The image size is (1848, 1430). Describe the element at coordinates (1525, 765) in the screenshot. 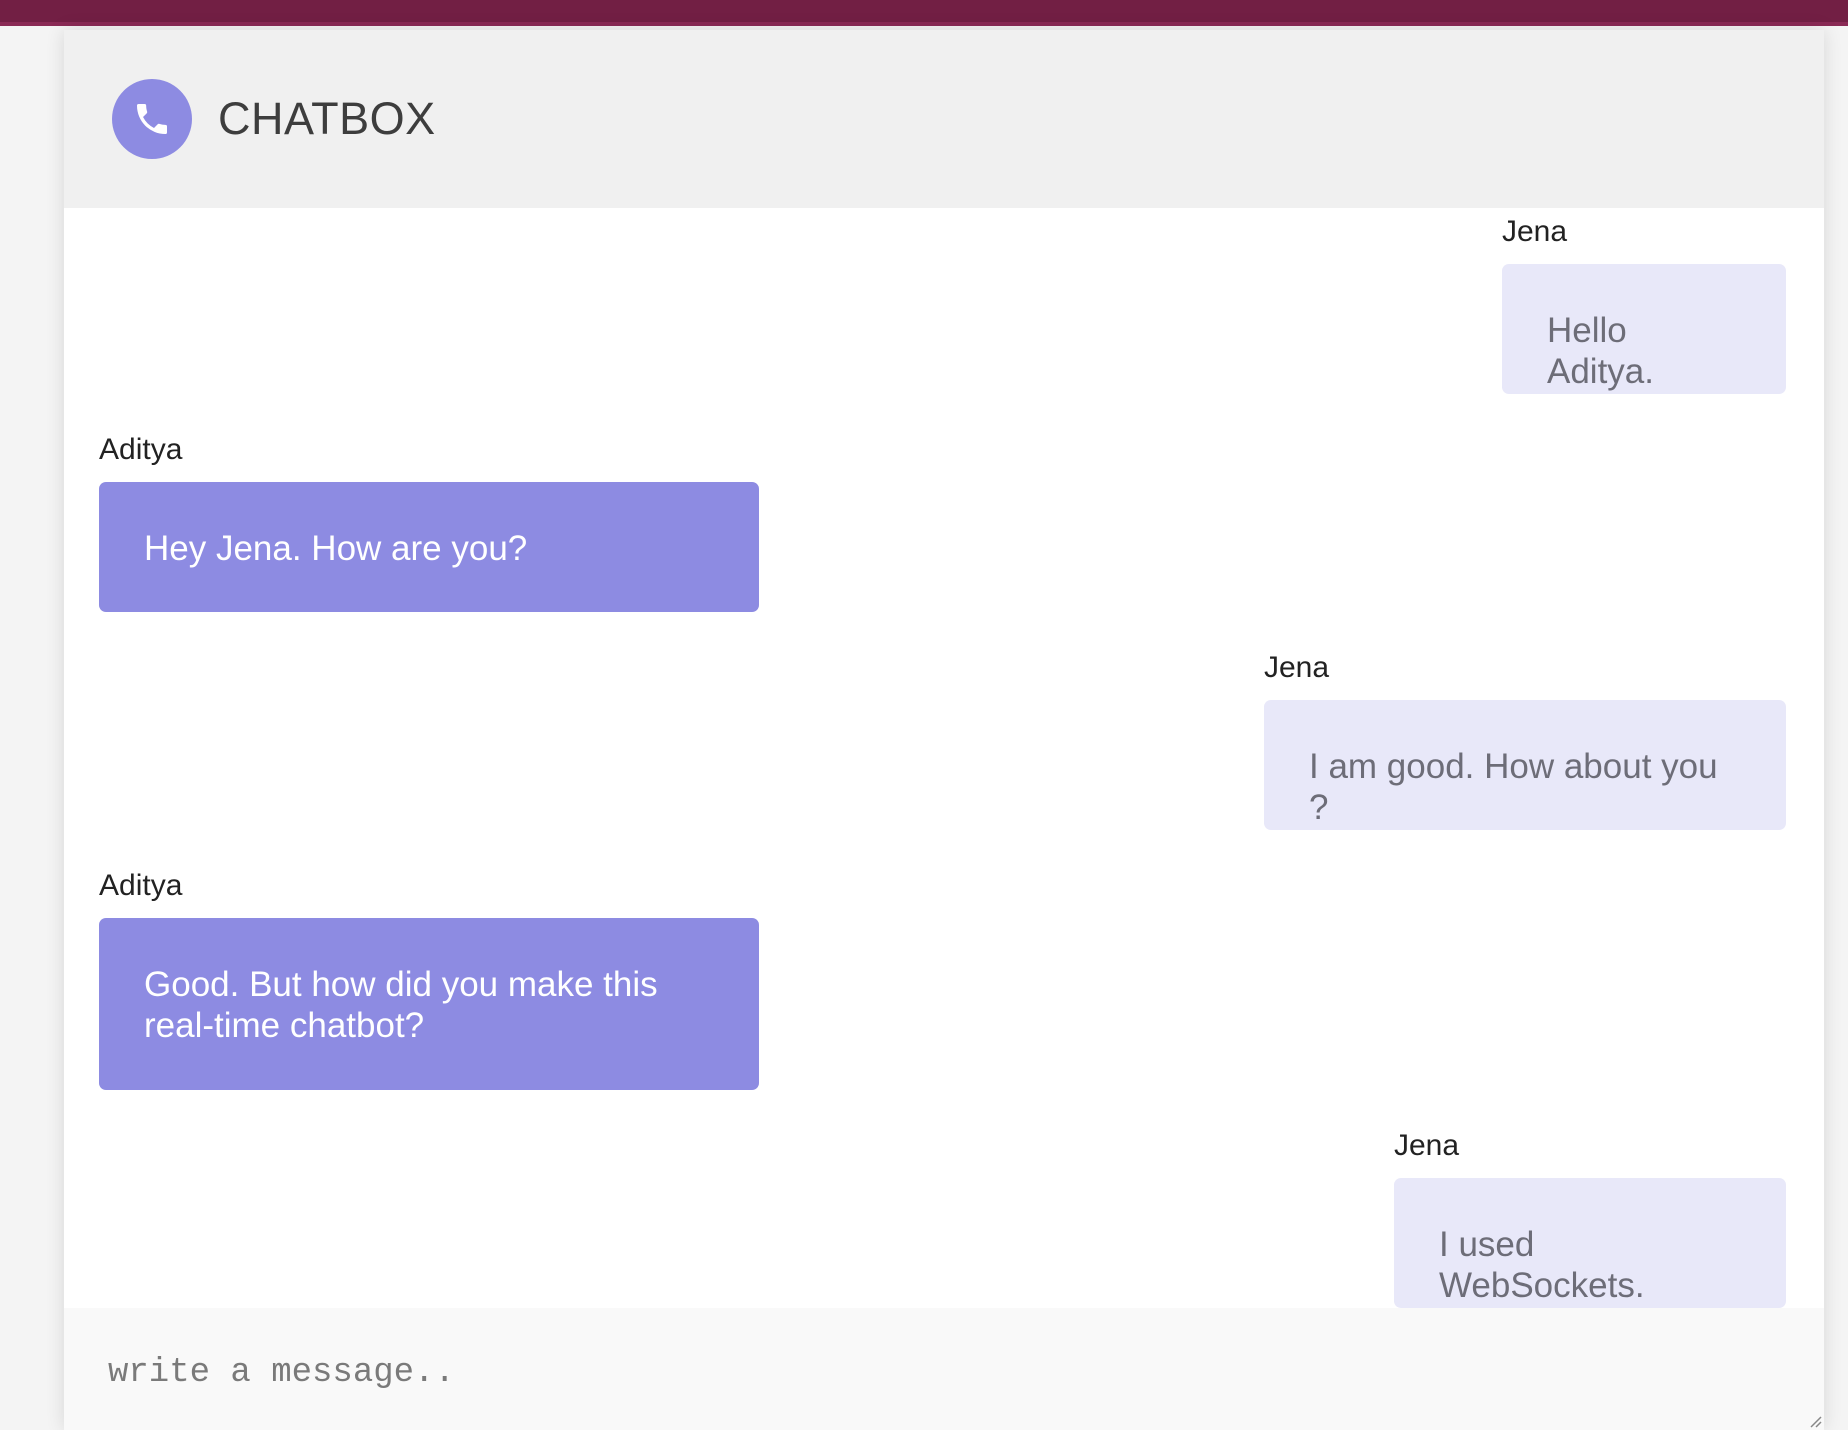

I see `message-bubble: I am good. How about you ?` at that location.